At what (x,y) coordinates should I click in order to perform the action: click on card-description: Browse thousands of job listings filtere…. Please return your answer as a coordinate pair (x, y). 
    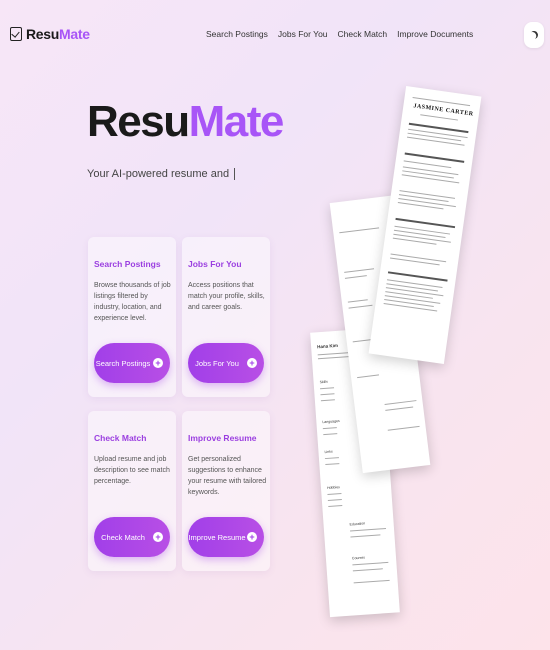
    Looking at the image, I should click on (132, 302).